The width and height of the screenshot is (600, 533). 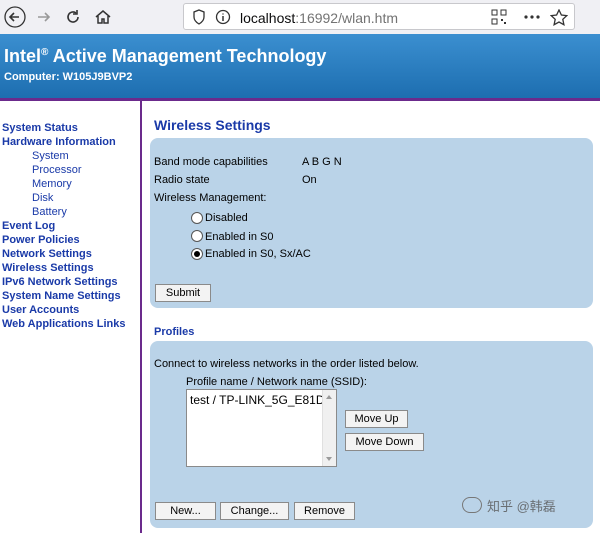 I want to click on wireless-management-label: Wireless Management:, so click(x=210, y=198).